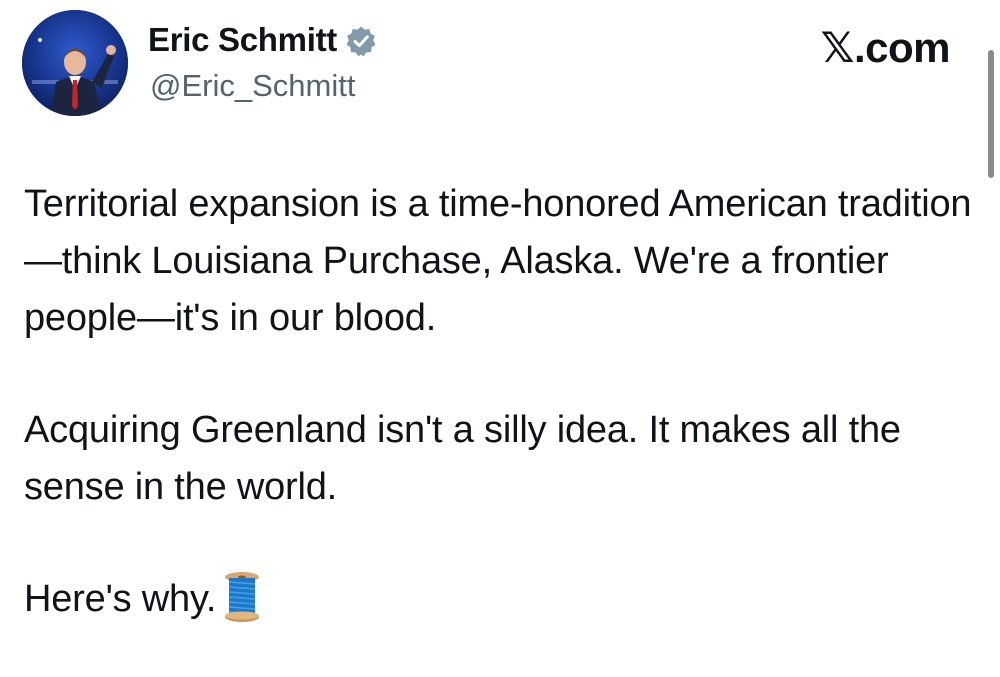  Describe the element at coordinates (361, 41) in the screenshot. I see `verified-badge-icon` at that location.